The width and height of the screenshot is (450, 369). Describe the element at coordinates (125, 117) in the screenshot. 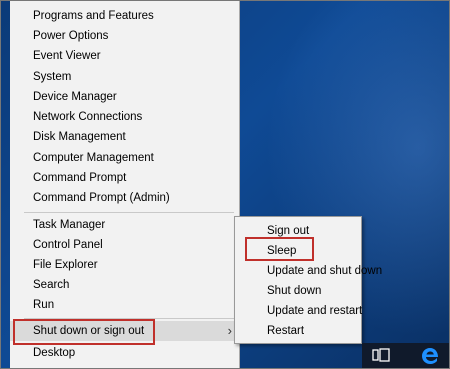

I see `menu-item-network-connections: Network Connections` at that location.